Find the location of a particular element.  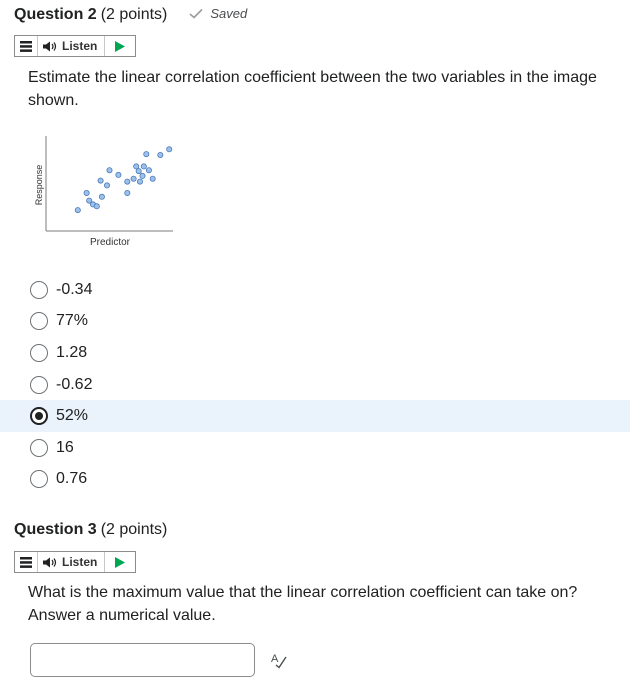

answer-option: 0.76 is located at coordinates (318, 480).